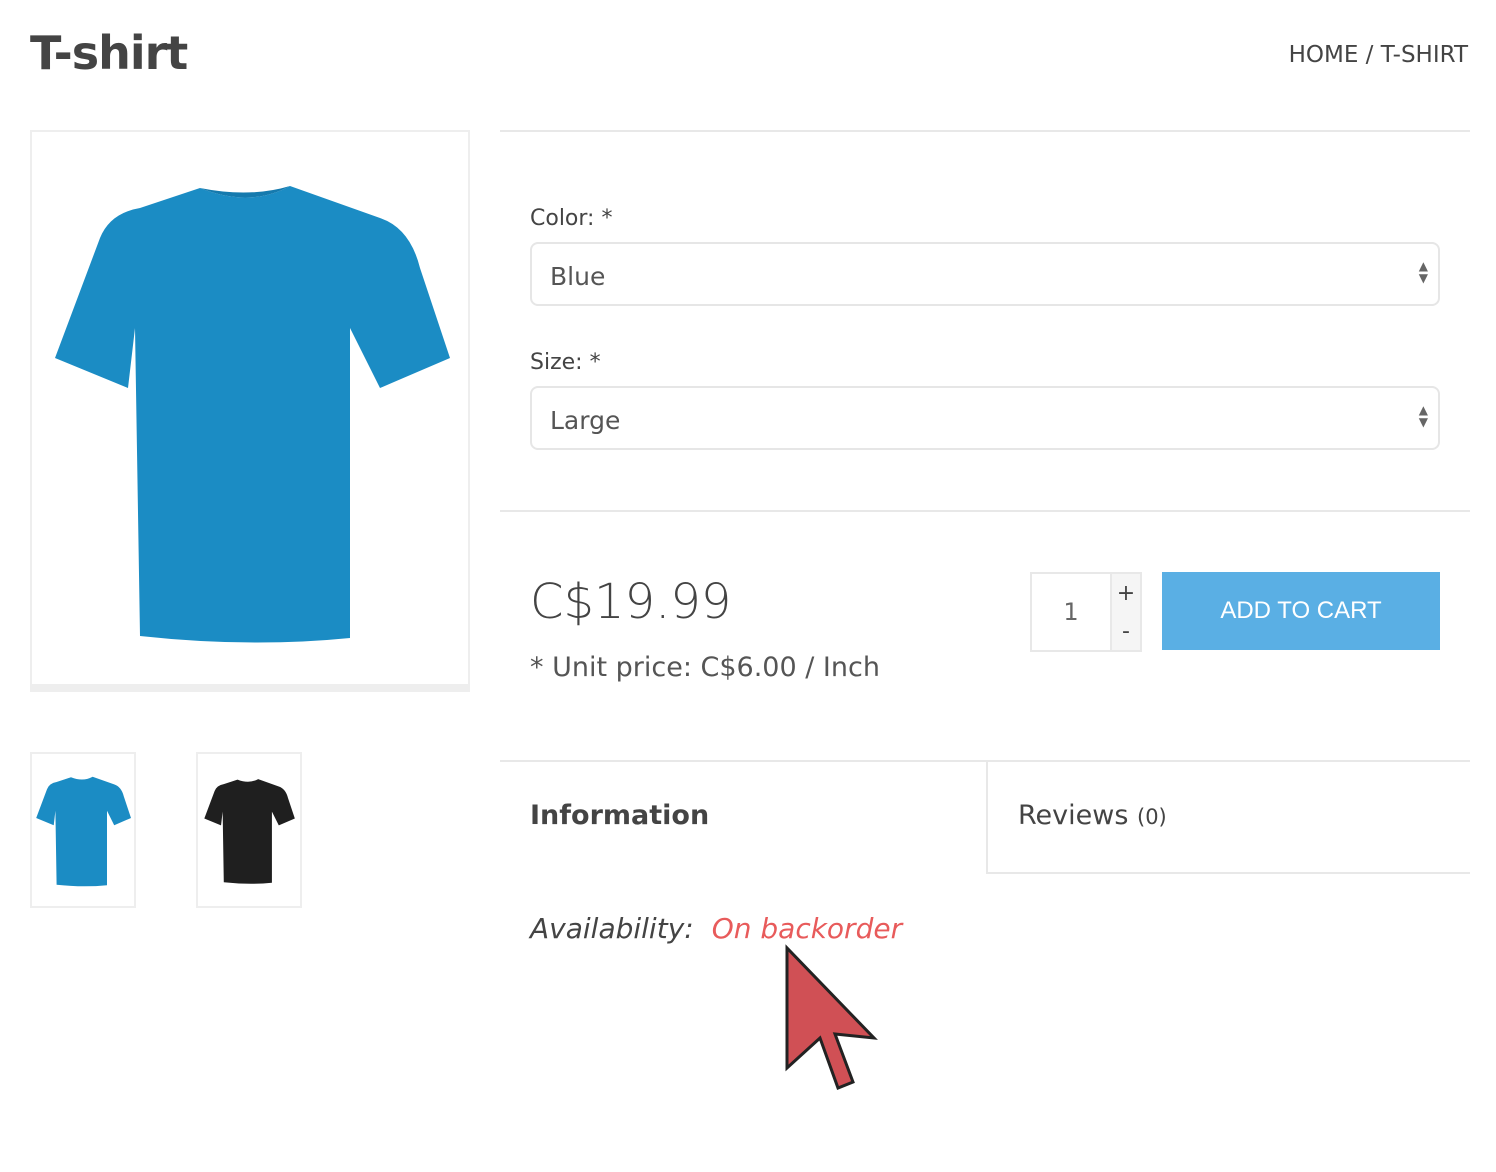 This screenshot has width=1496, height=1172. Describe the element at coordinates (631, 602) in the screenshot. I see `price: C$19.99` at that location.